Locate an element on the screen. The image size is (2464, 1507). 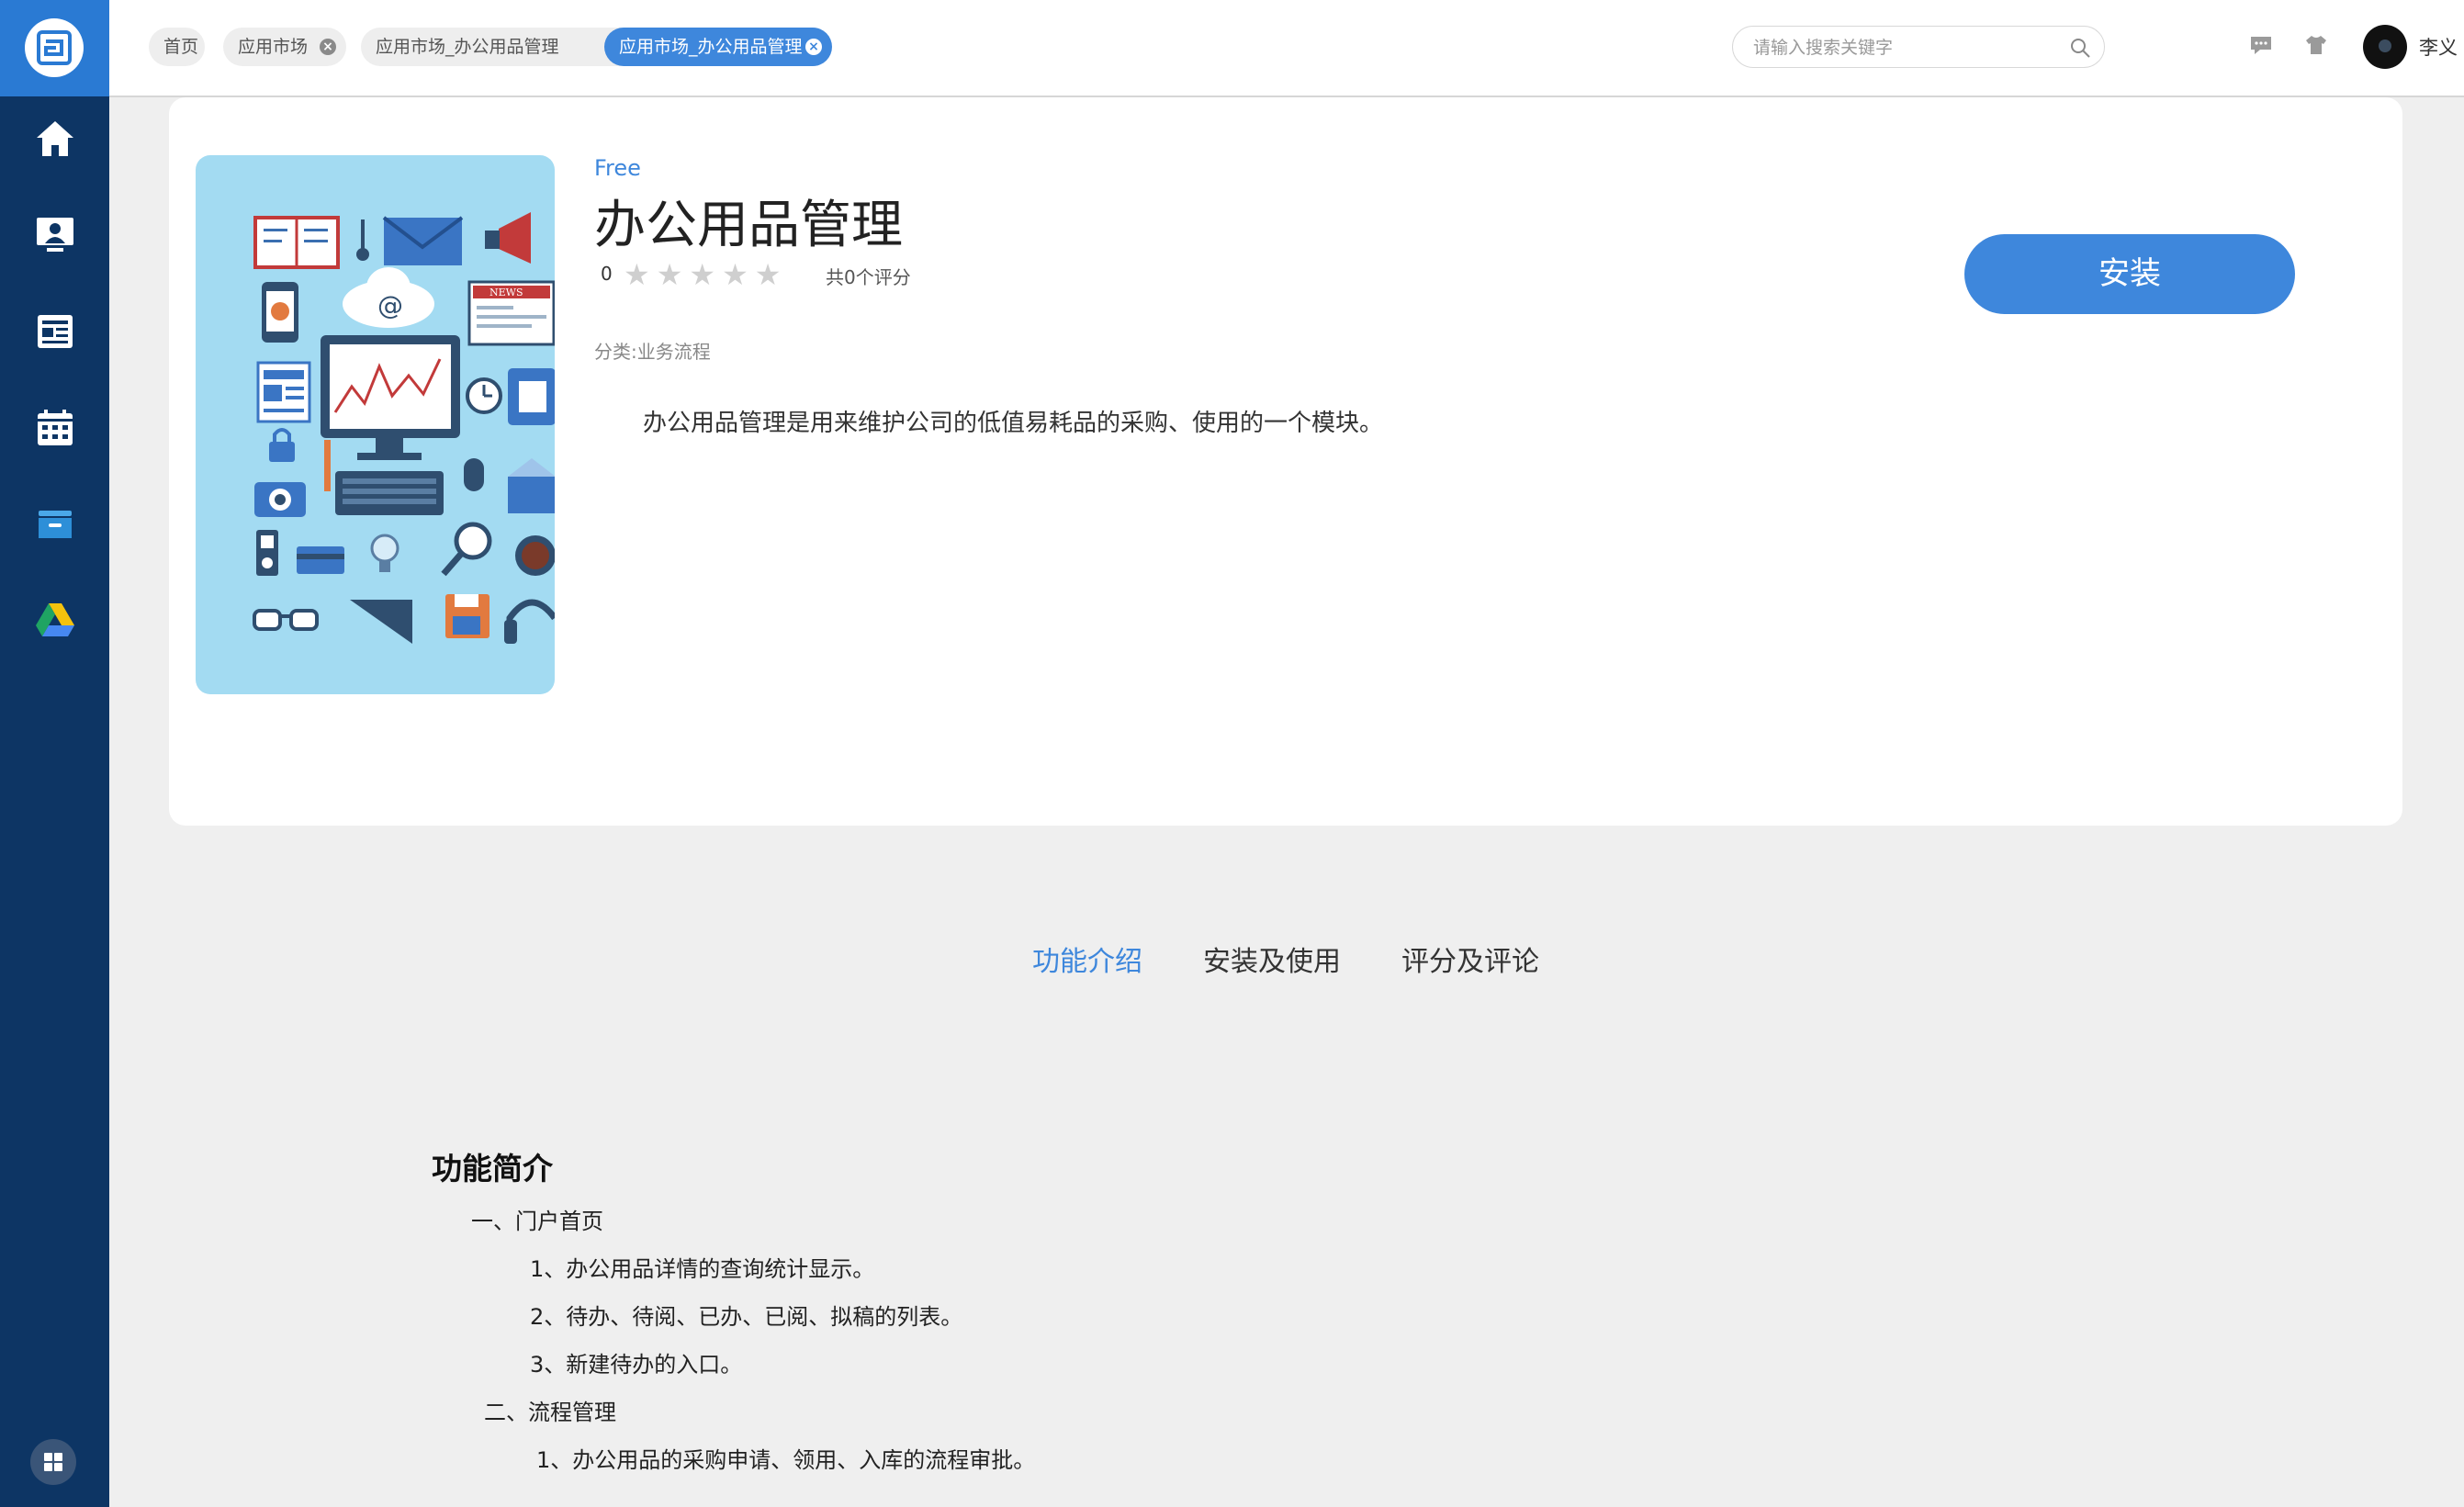
avatar is located at coordinates (2385, 47).